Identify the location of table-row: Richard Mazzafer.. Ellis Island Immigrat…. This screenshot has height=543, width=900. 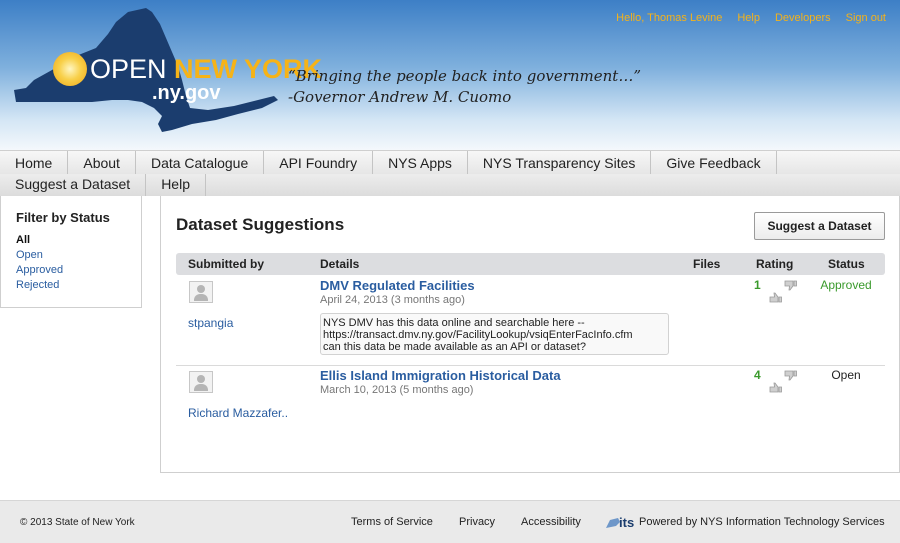
(530, 399).